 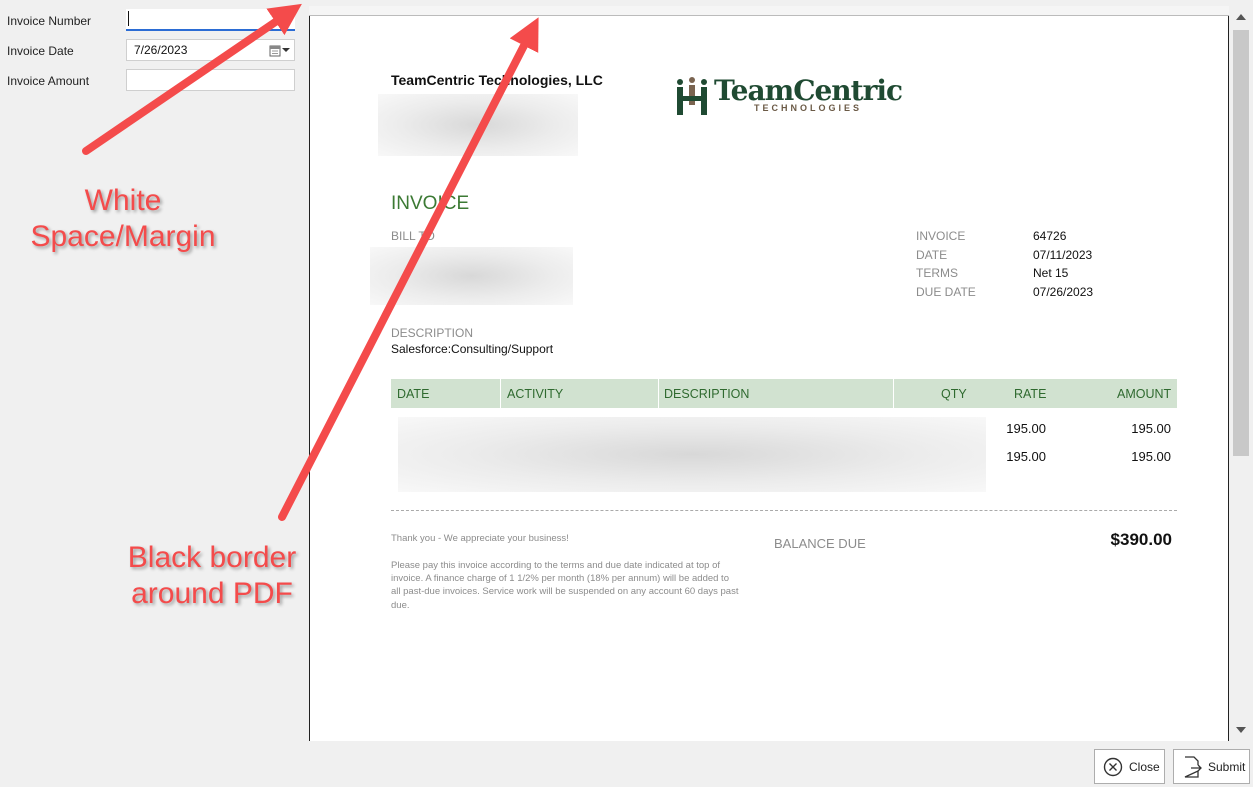 What do you see at coordinates (212, 557) in the screenshot?
I see `border-annotation-line1: Black border` at bounding box center [212, 557].